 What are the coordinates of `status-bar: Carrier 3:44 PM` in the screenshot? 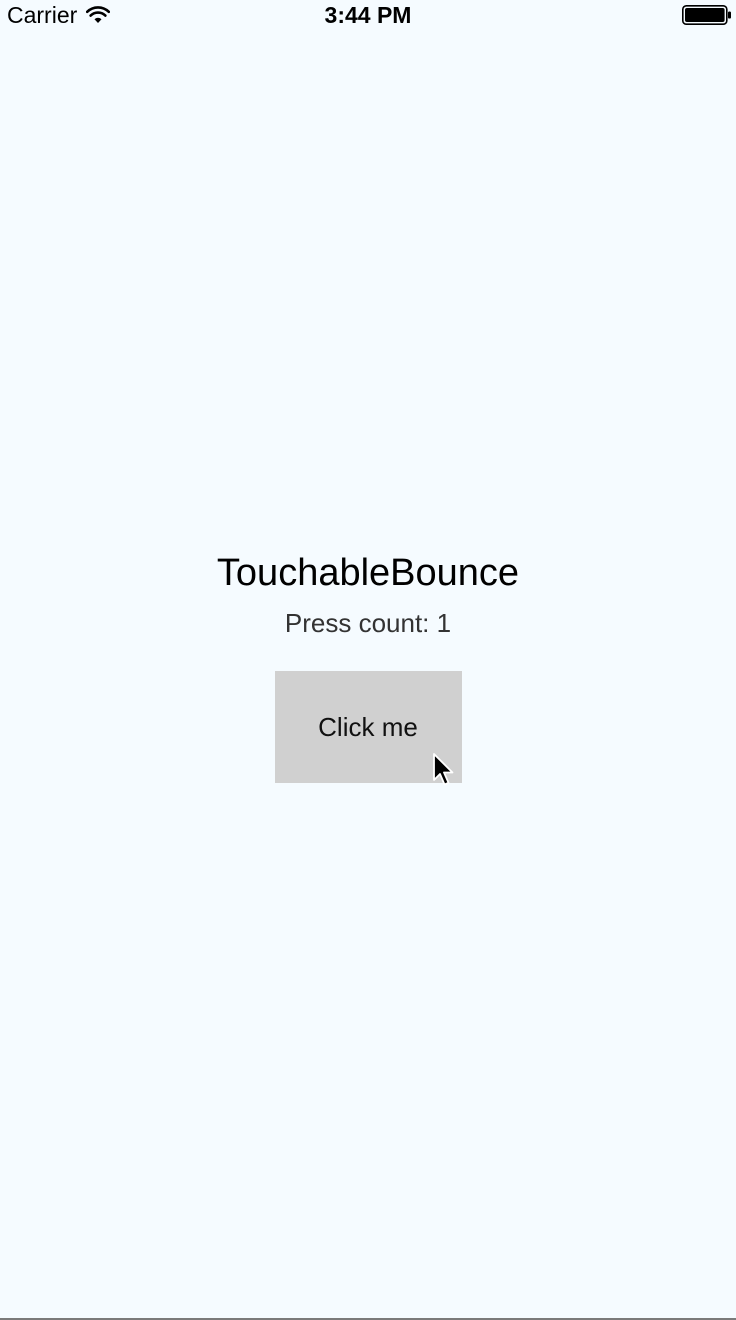 It's located at (368, 15).